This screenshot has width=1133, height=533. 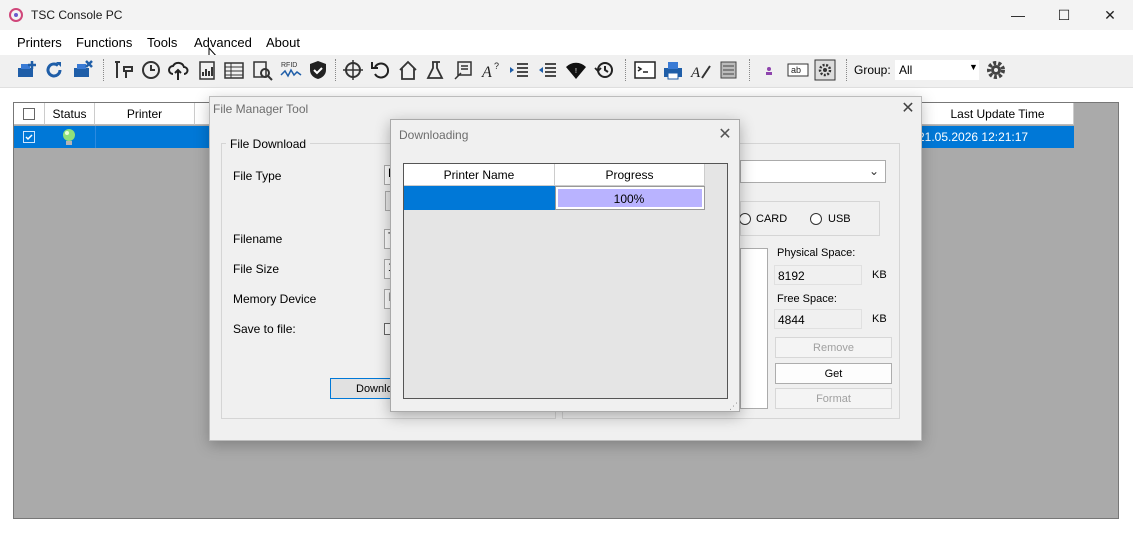 I want to click on downloading-title: Downloading, so click(x=434, y=135).